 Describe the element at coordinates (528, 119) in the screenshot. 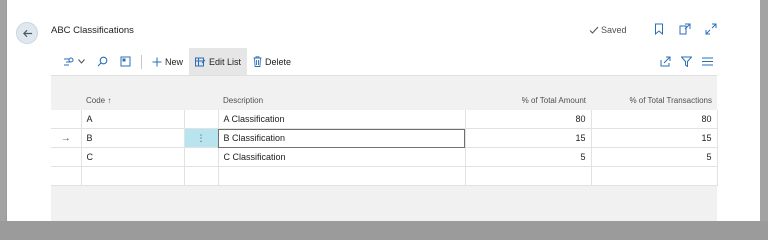

I see `cell-total-amount: 80` at that location.